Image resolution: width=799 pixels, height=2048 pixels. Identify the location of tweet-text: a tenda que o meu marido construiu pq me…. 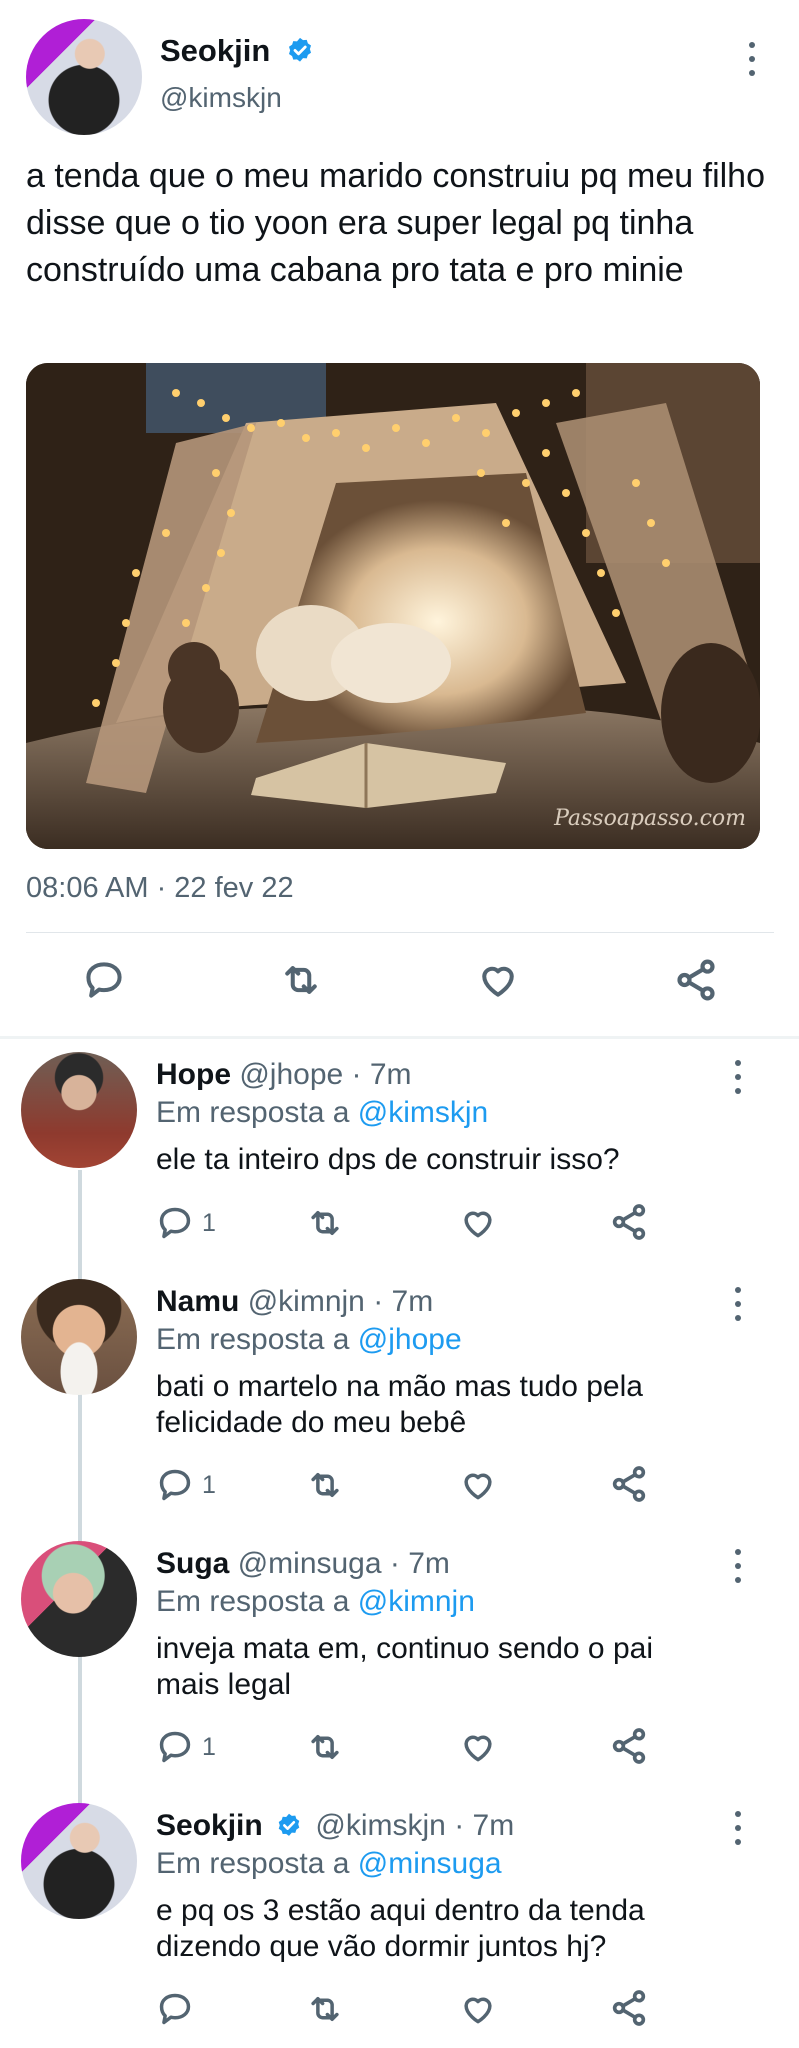
(396, 223).